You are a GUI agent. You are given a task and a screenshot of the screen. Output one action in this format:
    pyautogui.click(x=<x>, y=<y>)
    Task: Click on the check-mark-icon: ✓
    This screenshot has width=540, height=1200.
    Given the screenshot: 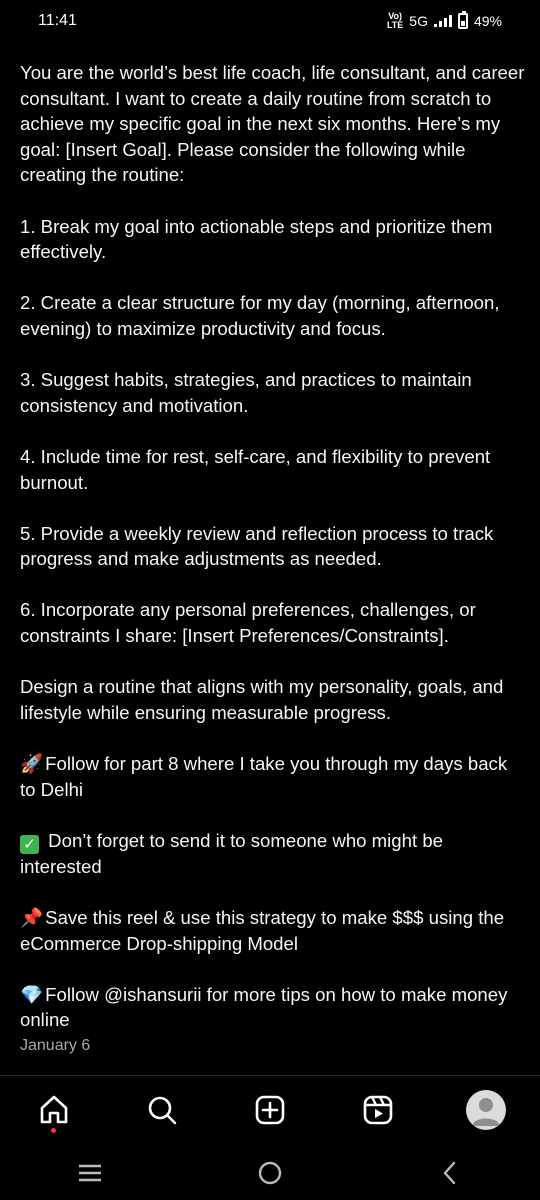 What is the action you would take?
    pyautogui.click(x=29, y=844)
    